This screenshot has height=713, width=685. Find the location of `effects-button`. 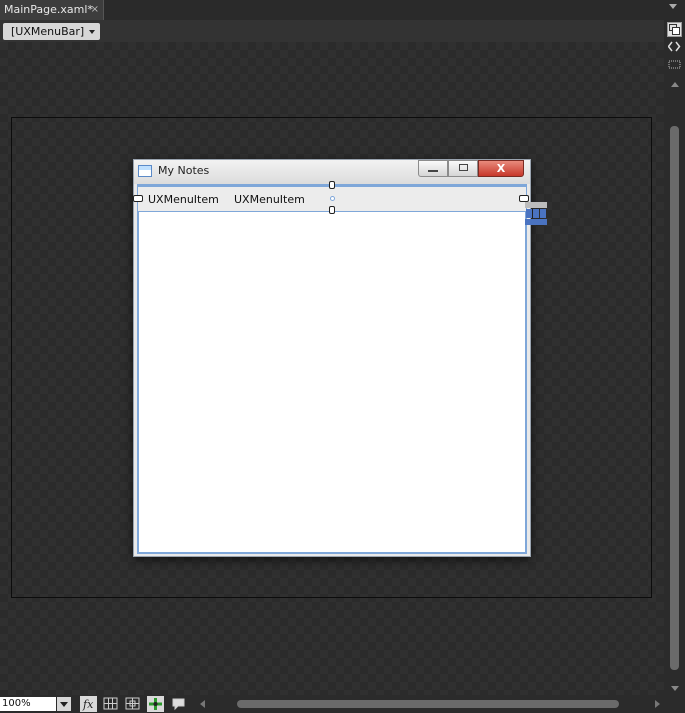

effects-button is located at coordinates (155, 704).